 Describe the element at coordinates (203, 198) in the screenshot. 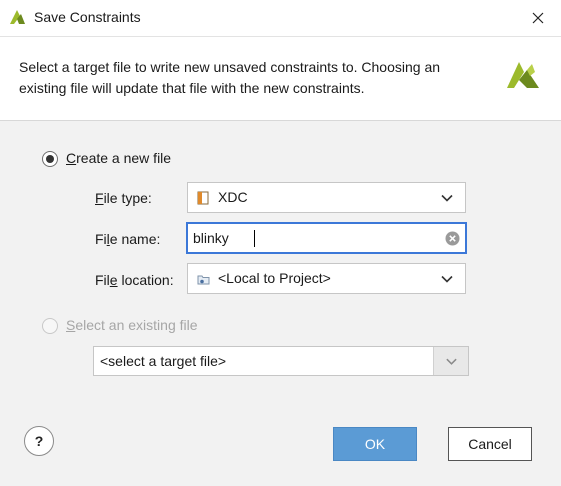

I see `xdc-file-icon` at that location.